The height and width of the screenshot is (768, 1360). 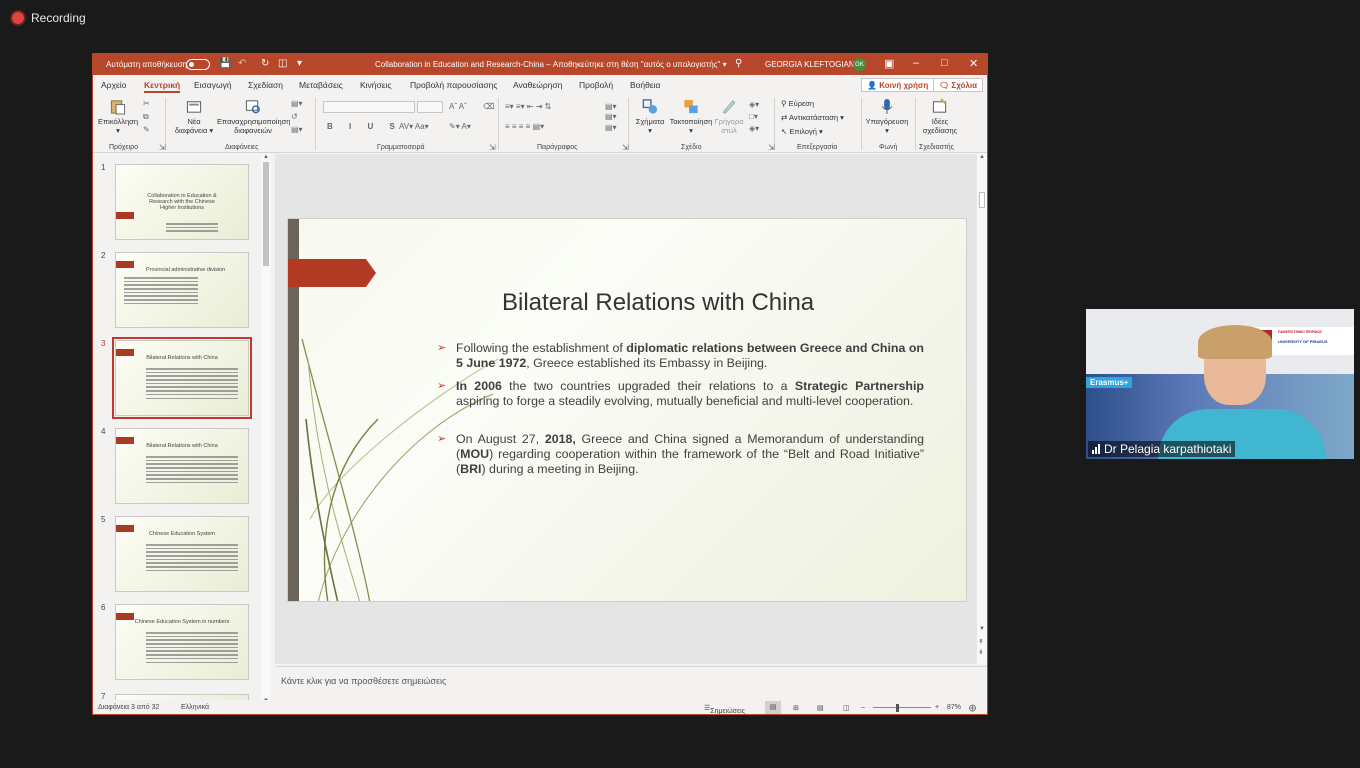 I want to click on tab-design: Σχεδίαση, so click(x=265, y=85).